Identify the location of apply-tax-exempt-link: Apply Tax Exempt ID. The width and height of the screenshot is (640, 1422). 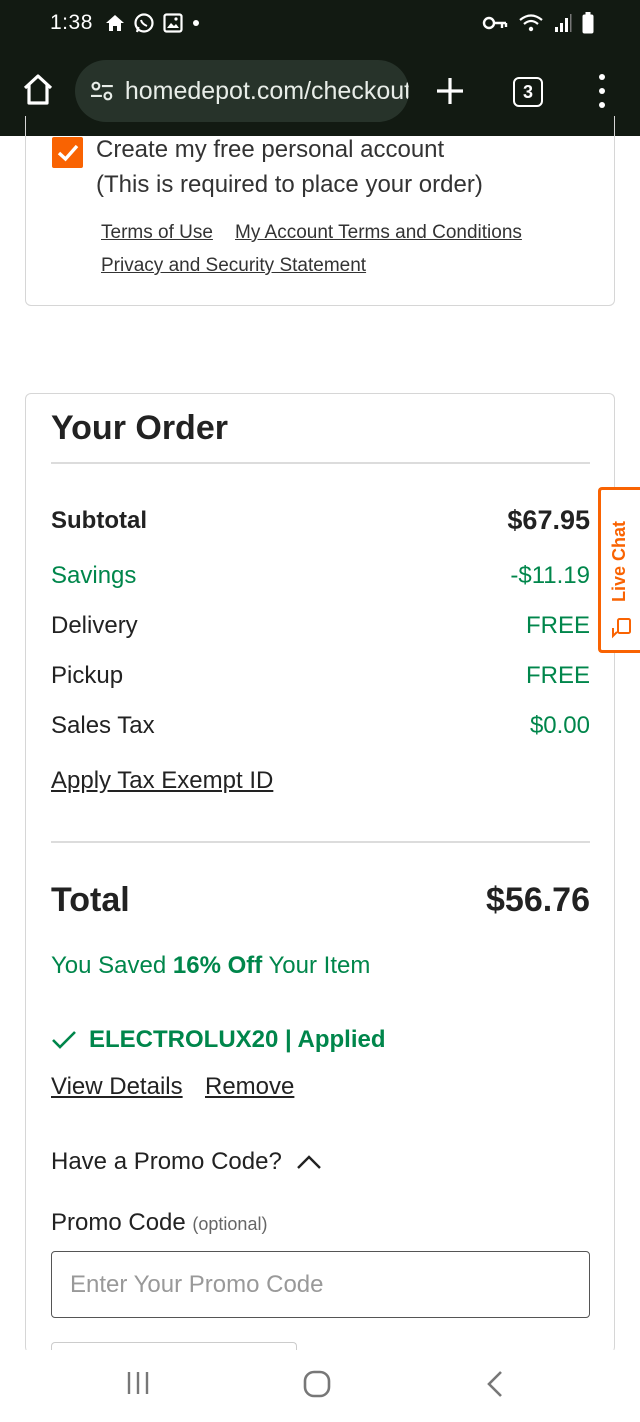
(162, 781).